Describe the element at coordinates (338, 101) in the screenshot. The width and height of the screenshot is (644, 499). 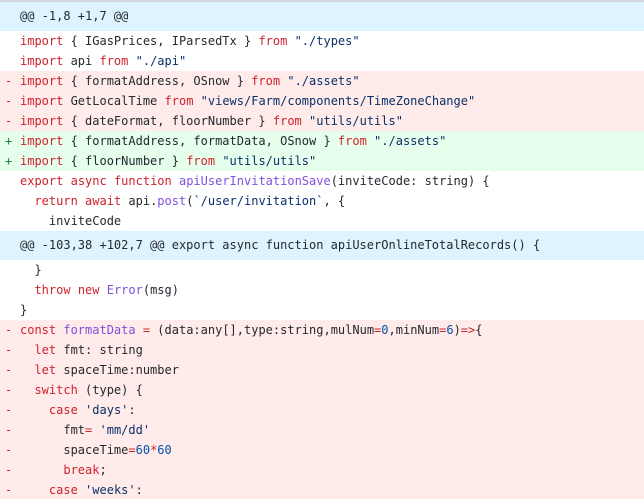
I see `code-token: "views/Farm/components/TimeZoneChange"` at that location.